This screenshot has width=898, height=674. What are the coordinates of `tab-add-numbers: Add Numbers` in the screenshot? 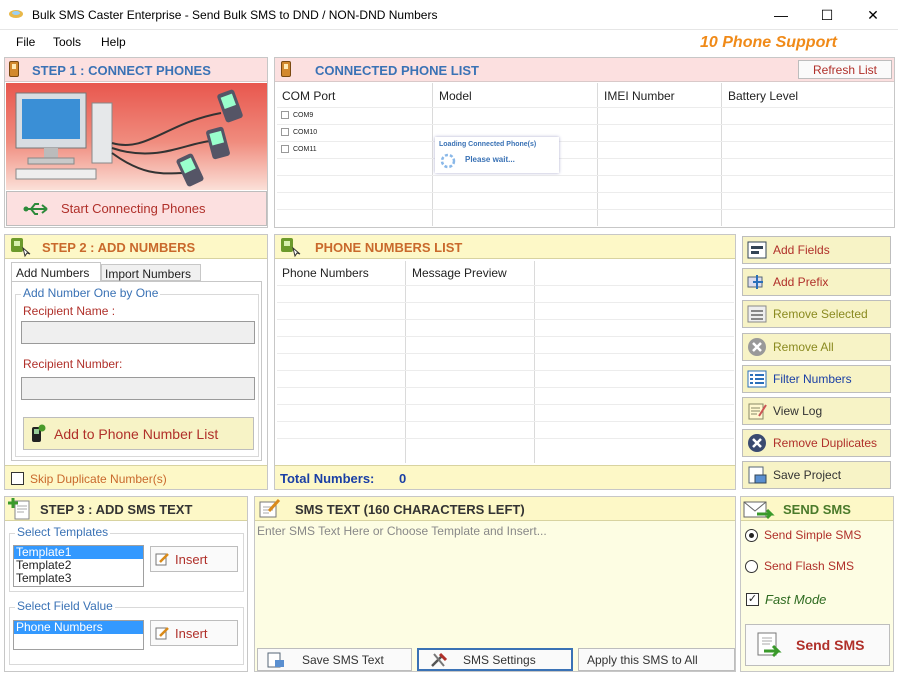 It's located at (56, 271).